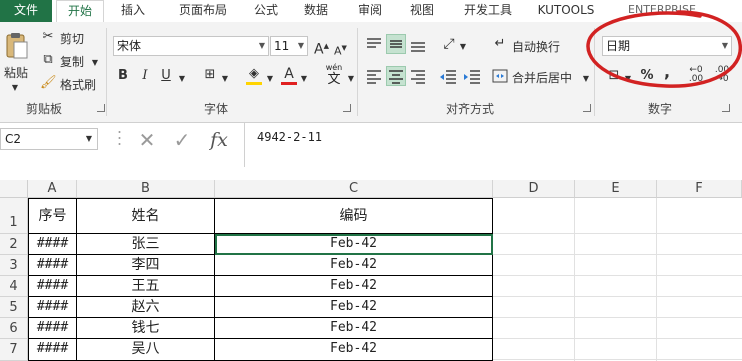 The image size is (742, 361). Describe the element at coordinates (123, 76) in the screenshot. I see `bold-button: B` at that location.